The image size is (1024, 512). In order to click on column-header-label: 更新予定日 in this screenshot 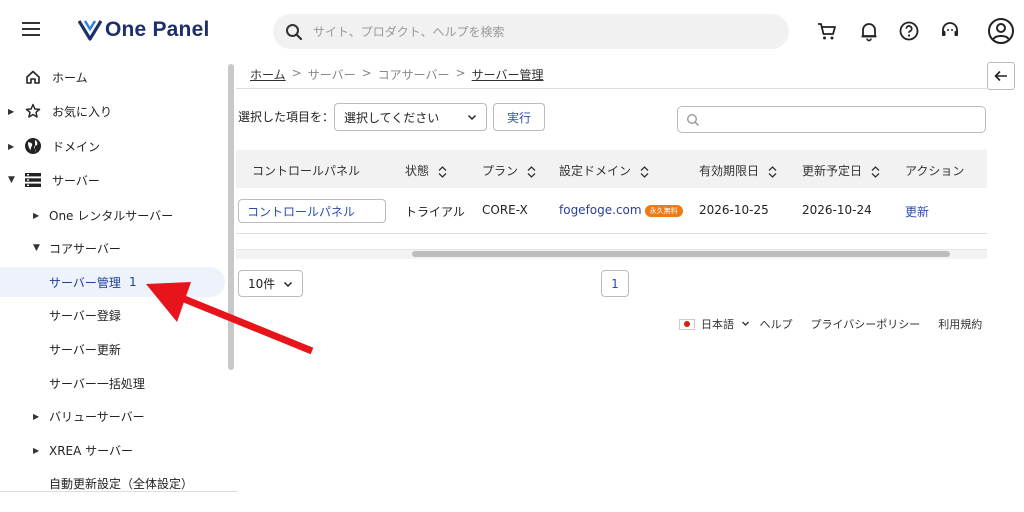, I will do `click(832, 171)`.